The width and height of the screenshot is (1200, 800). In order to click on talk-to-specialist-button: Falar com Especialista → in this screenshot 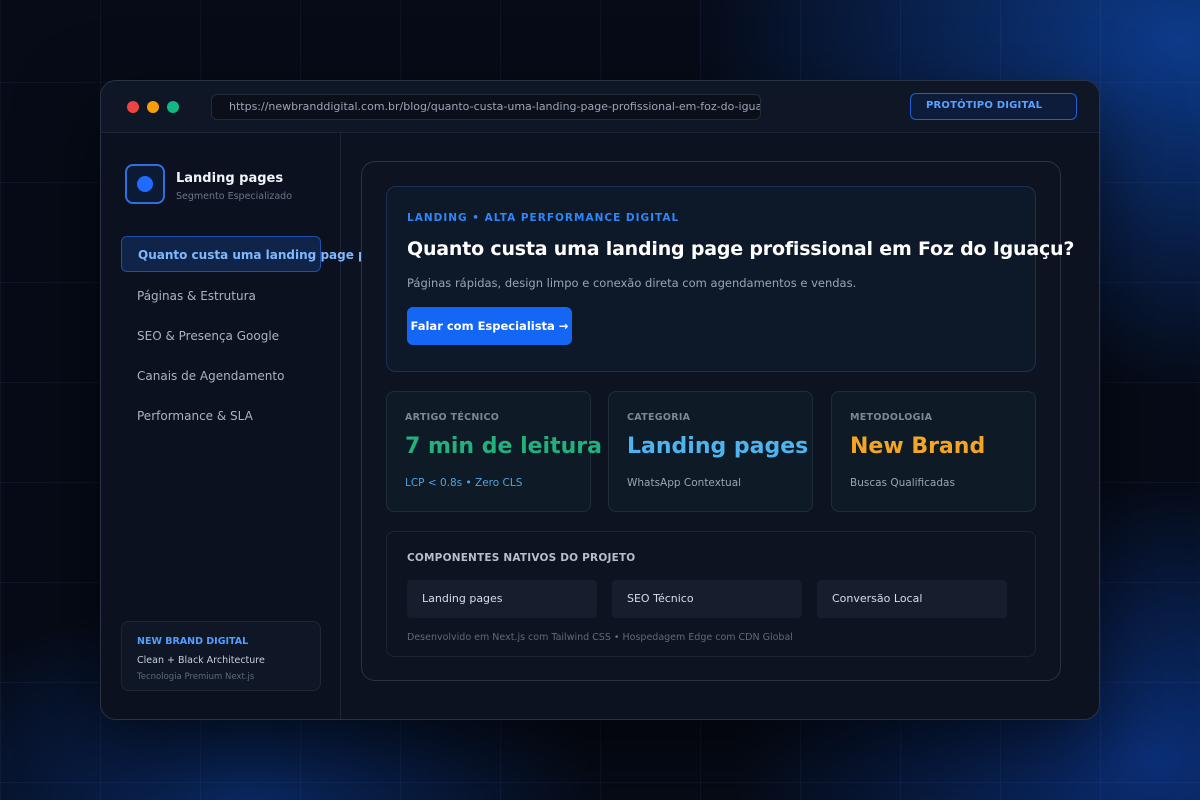, I will do `click(489, 326)`.